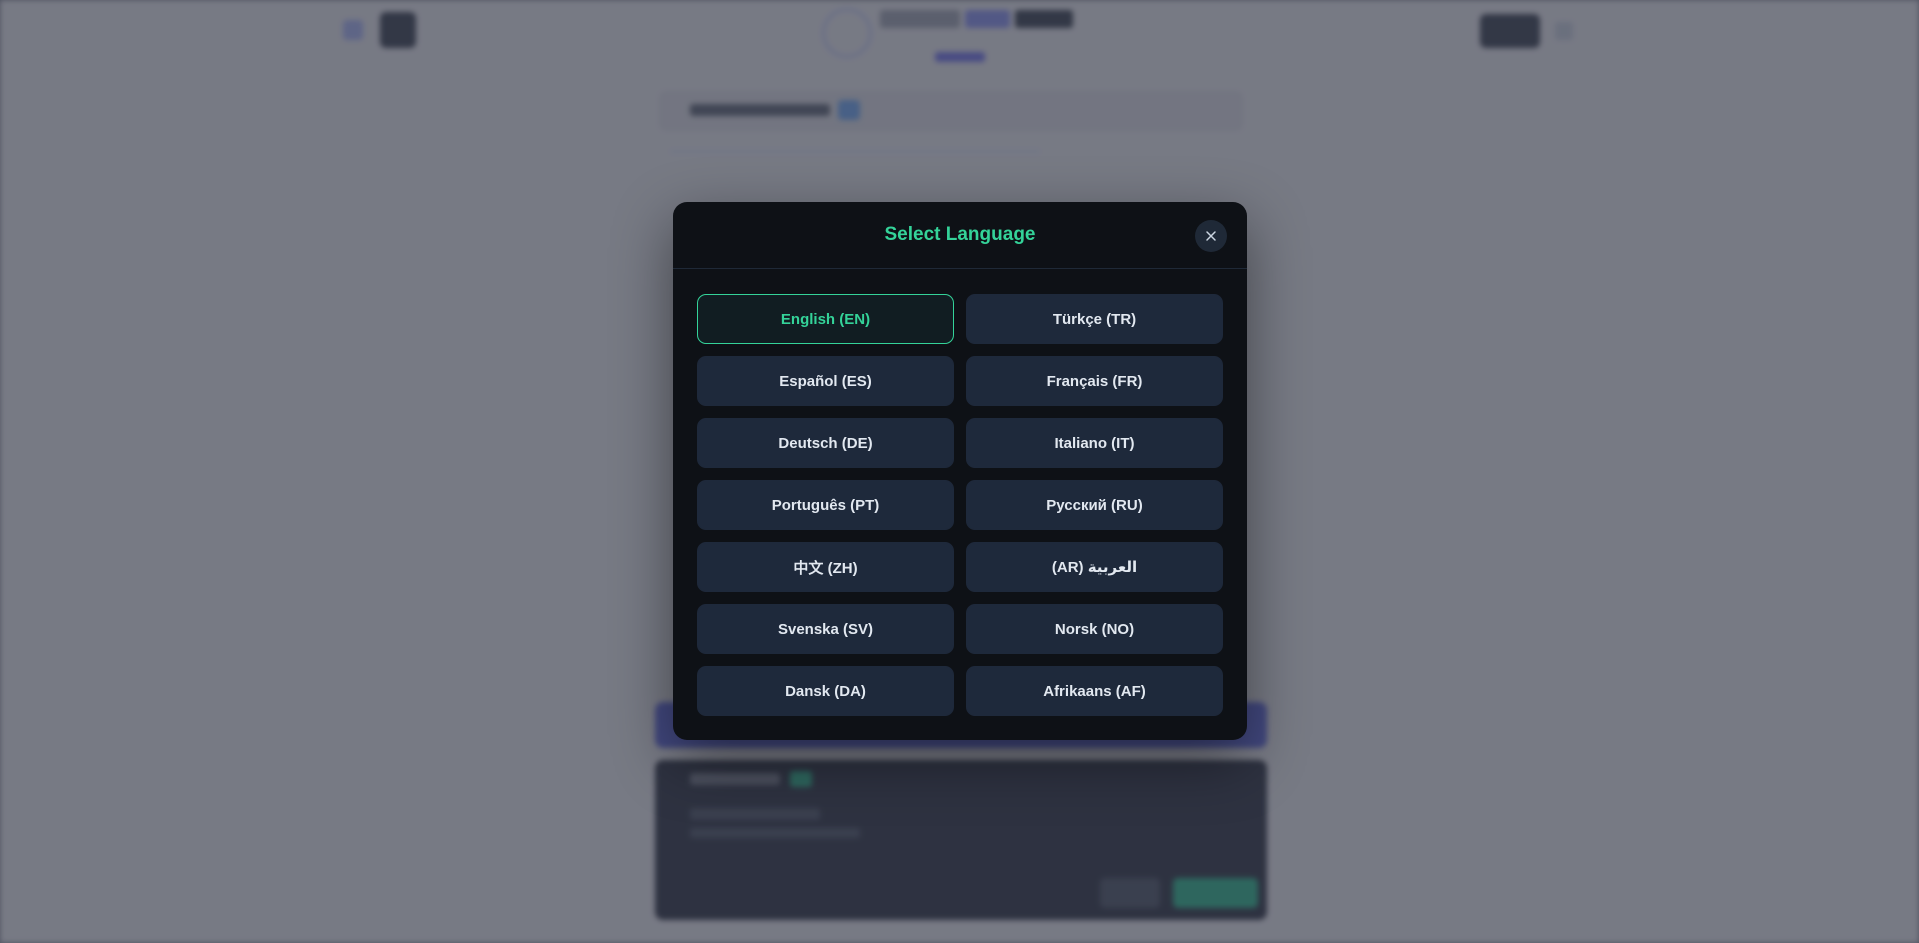 The image size is (1919, 943). I want to click on modal-header: Select Language, so click(960, 235).